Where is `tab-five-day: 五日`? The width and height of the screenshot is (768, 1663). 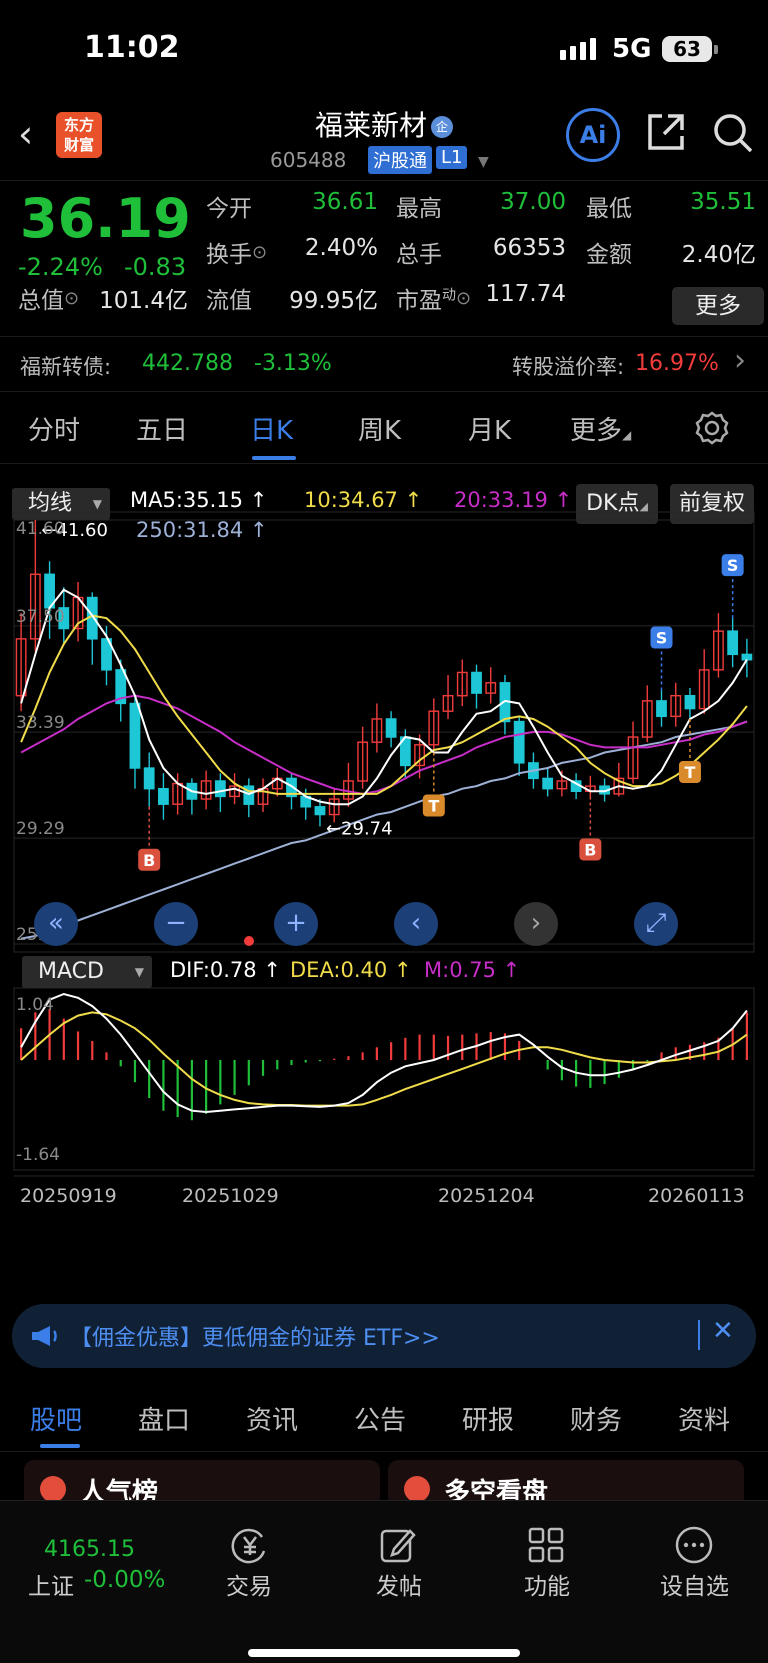 tab-five-day: 五日 is located at coordinates (162, 428).